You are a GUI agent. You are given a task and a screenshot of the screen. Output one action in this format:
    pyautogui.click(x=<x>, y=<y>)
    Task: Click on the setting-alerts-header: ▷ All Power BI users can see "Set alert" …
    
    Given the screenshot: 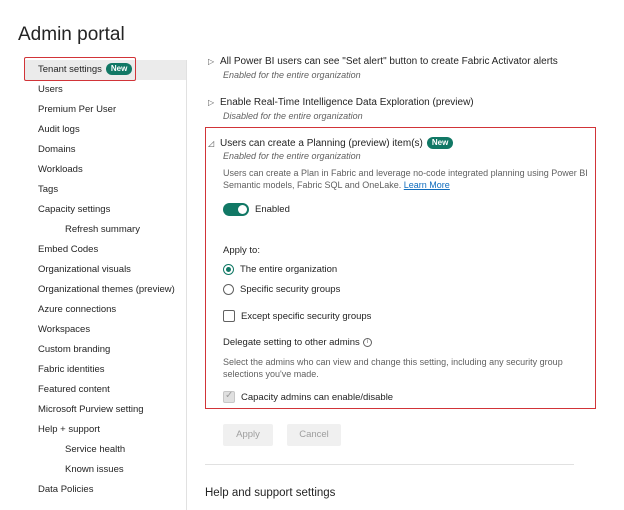 What is the action you would take?
    pyautogui.click(x=383, y=61)
    